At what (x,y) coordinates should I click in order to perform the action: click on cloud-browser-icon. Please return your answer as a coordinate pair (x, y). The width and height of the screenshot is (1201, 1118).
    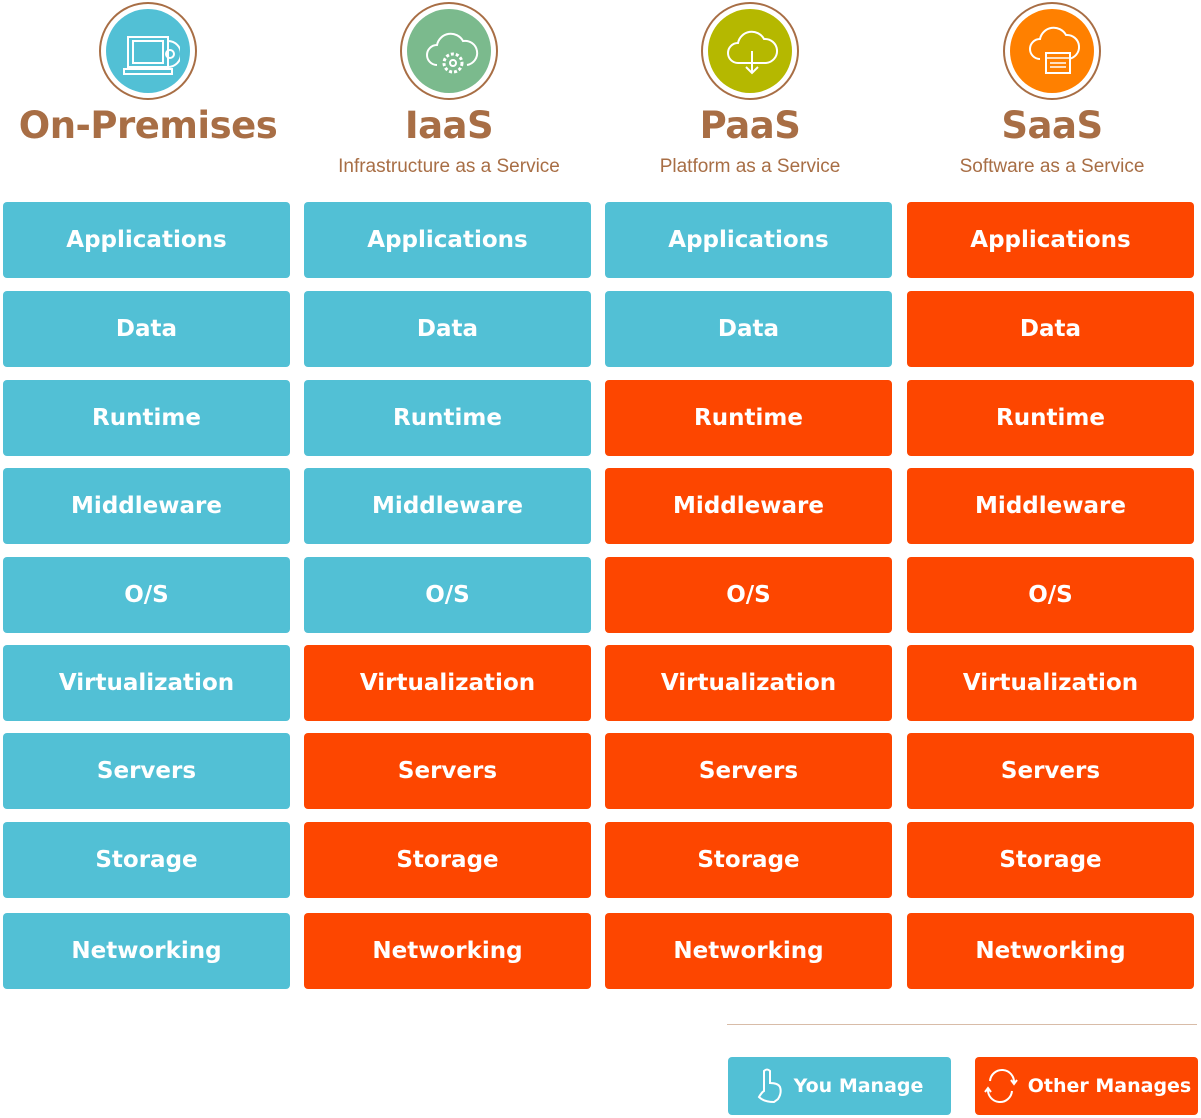
    Looking at the image, I should click on (1054, 50).